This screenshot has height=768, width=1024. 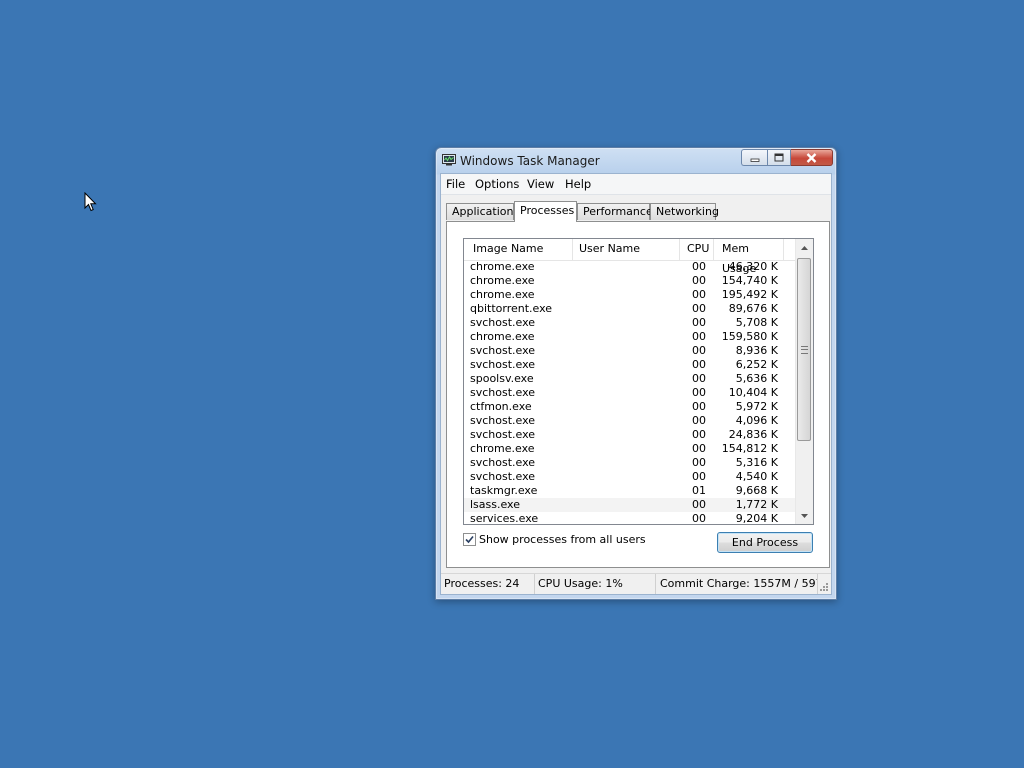 What do you see at coordinates (540, 184) in the screenshot?
I see `menu-view: View` at bounding box center [540, 184].